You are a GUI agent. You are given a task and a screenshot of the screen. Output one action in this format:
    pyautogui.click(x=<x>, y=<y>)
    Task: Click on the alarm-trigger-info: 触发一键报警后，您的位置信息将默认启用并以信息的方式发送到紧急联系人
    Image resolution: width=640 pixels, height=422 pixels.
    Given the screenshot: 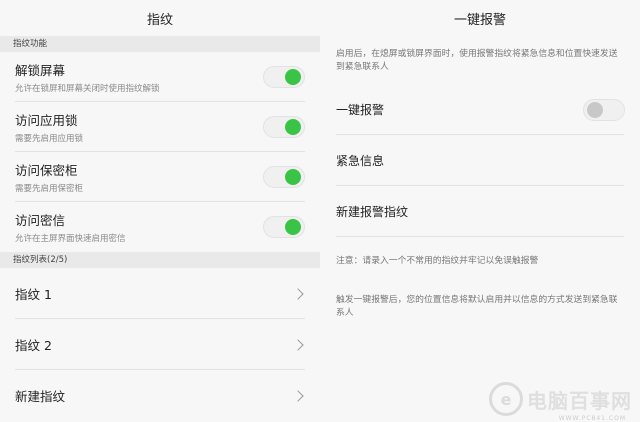 What is the action you would take?
    pyautogui.click(x=477, y=306)
    